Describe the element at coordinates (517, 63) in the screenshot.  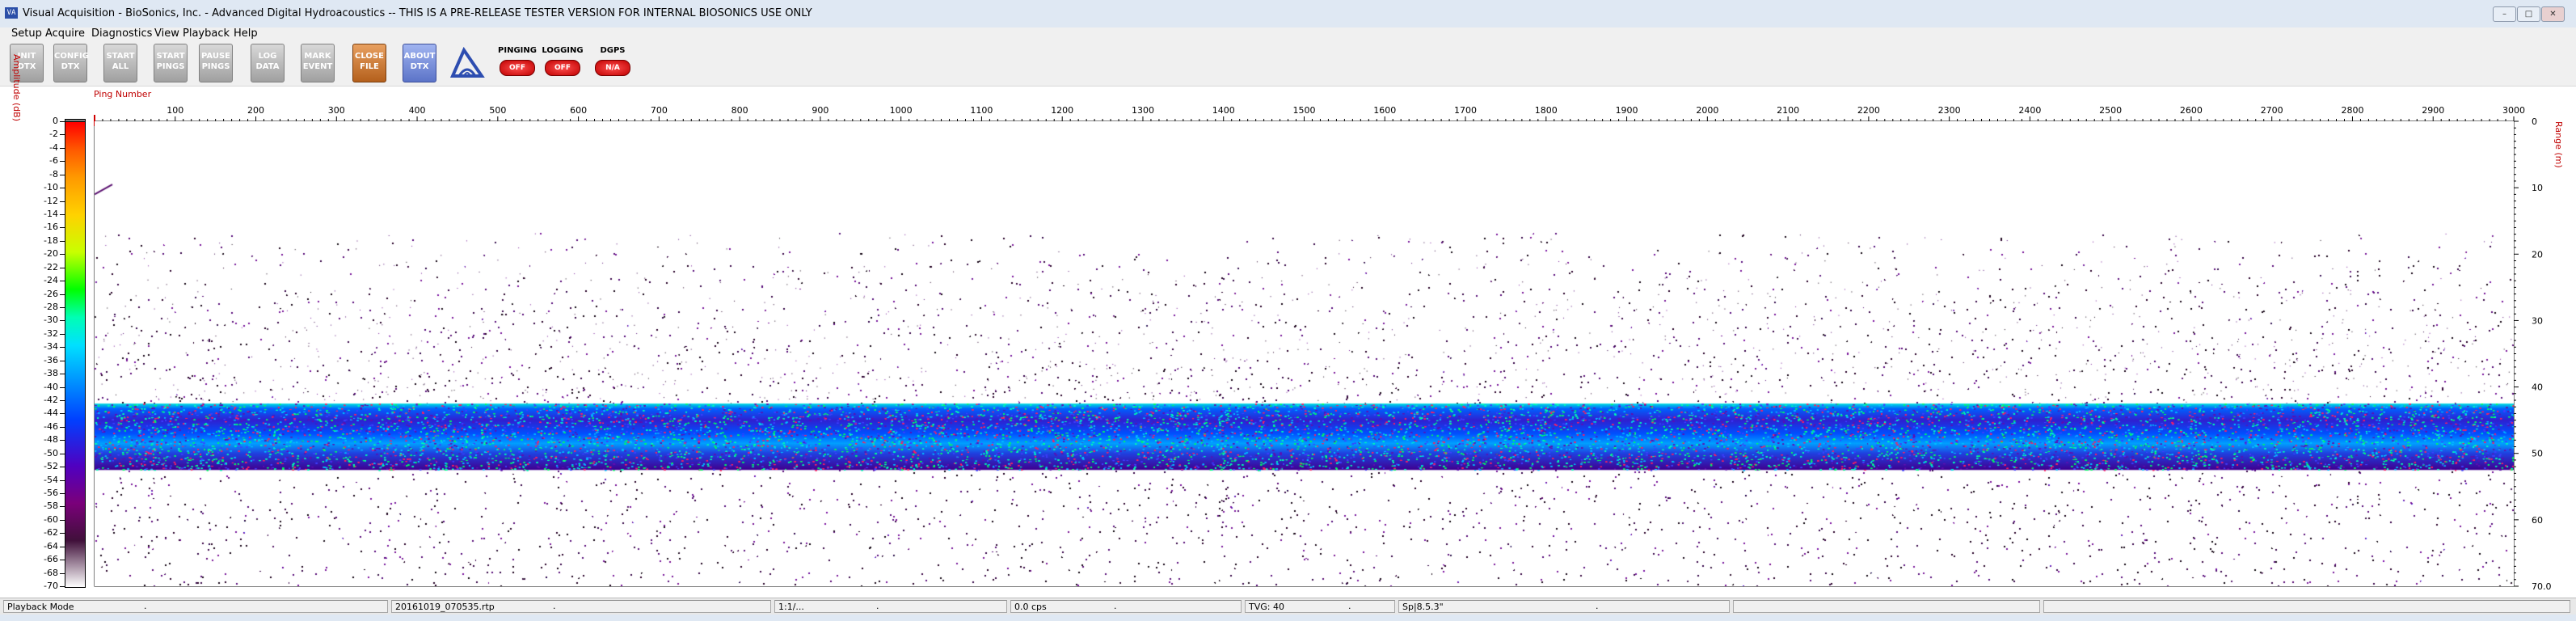
I see `pinging-indicator: PINGING OFF` at that location.